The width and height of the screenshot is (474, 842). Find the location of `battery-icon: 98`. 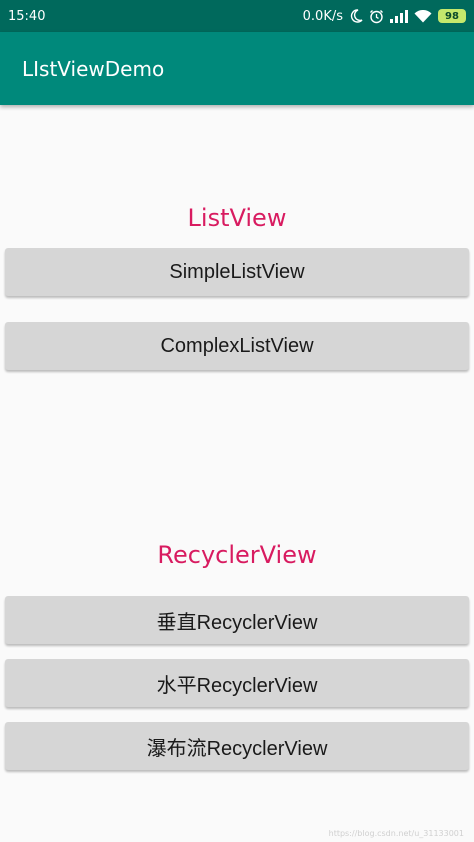

battery-icon: 98 is located at coordinates (452, 16).